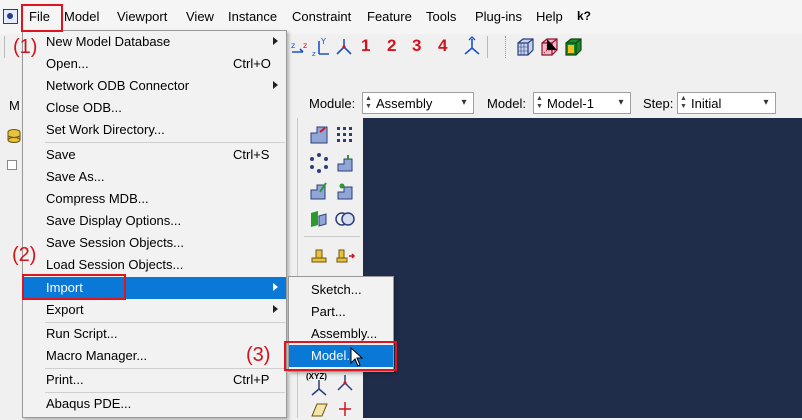 The width and height of the screenshot is (802, 420). Describe the element at coordinates (154, 380) in the screenshot. I see `menu-item-print: Print... Ctrl+P` at that location.